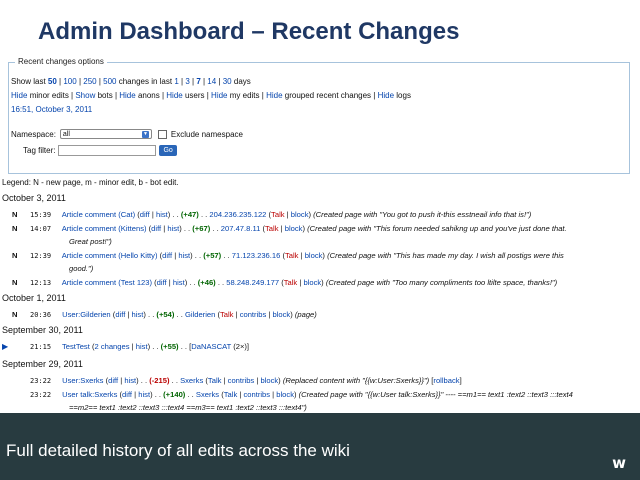  What do you see at coordinates (127, 95) in the screenshot?
I see `toggle-anons-action: Hide` at bounding box center [127, 95].